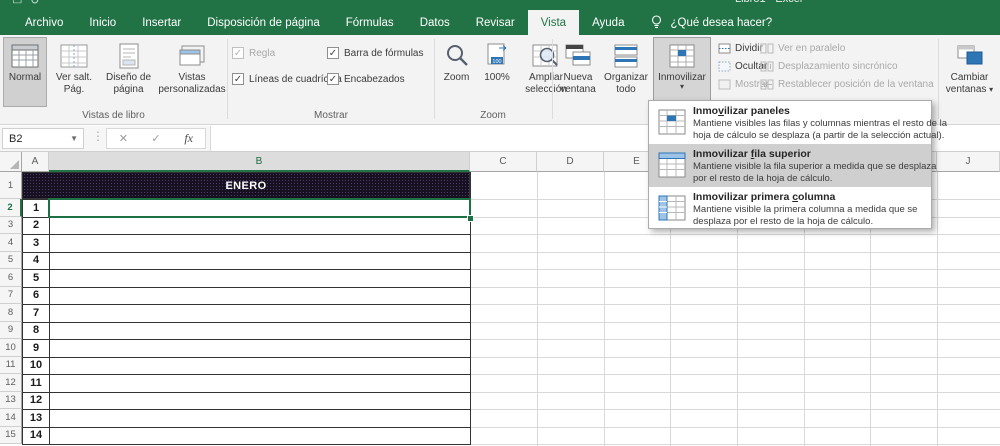 The height and width of the screenshot is (446, 1000). I want to click on cell-a14: 13, so click(36, 418).